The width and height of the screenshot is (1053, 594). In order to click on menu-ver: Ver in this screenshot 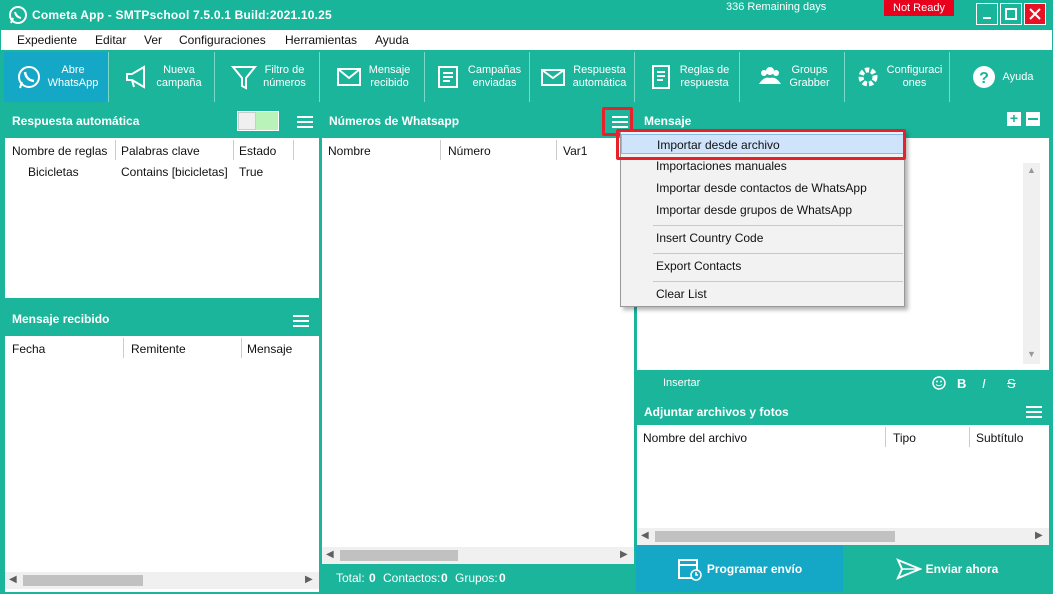, I will do `click(153, 40)`.